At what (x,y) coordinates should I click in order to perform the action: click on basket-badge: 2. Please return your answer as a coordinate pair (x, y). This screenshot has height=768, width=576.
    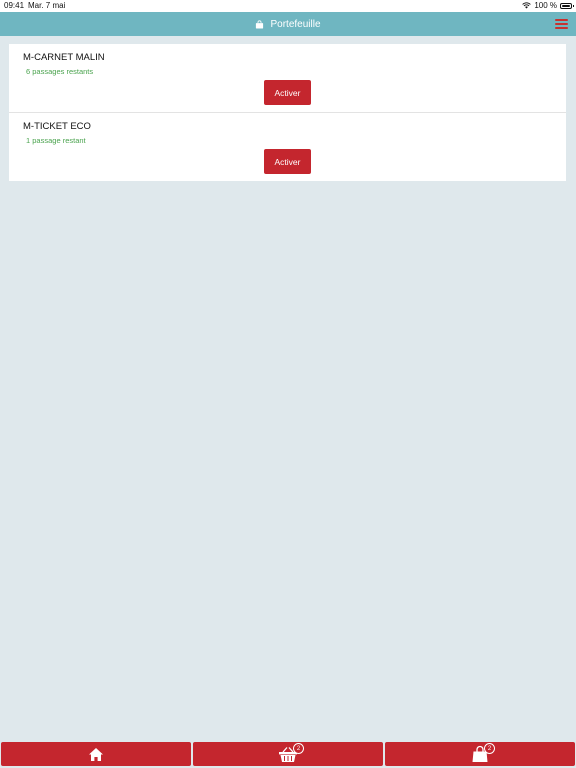
    Looking at the image, I should click on (298, 748).